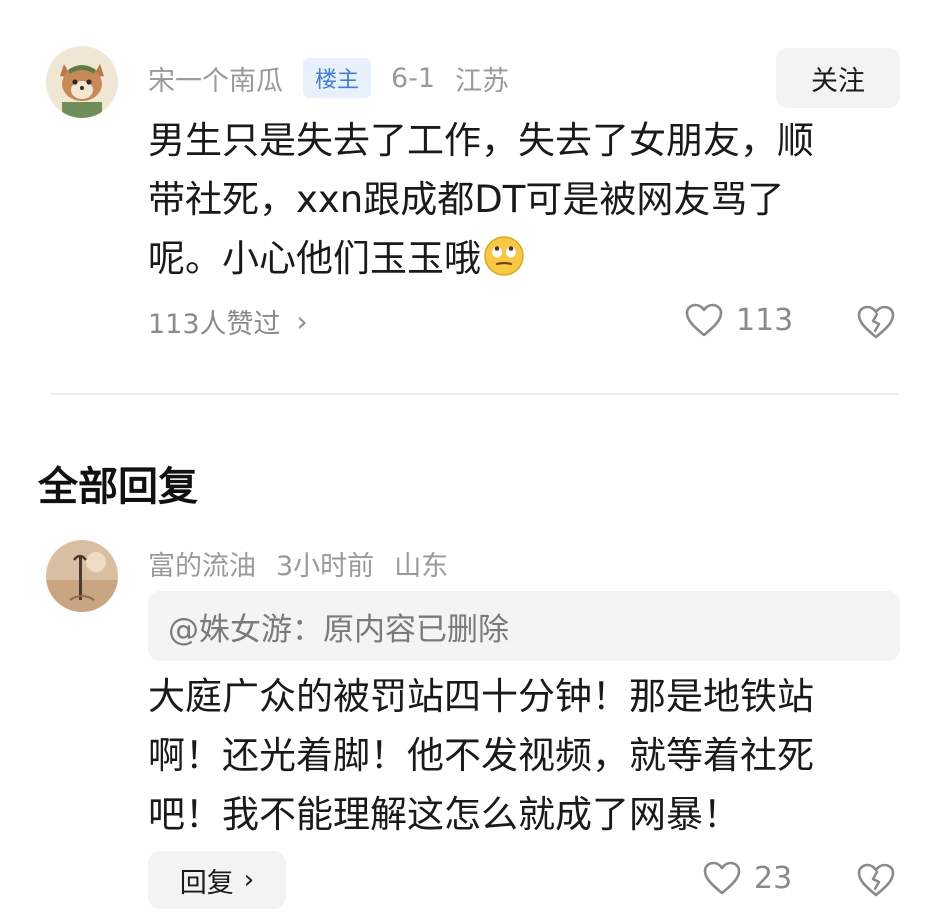  Describe the element at coordinates (202, 563) in the screenshot. I see `reply-username: 富的流油` at that location.